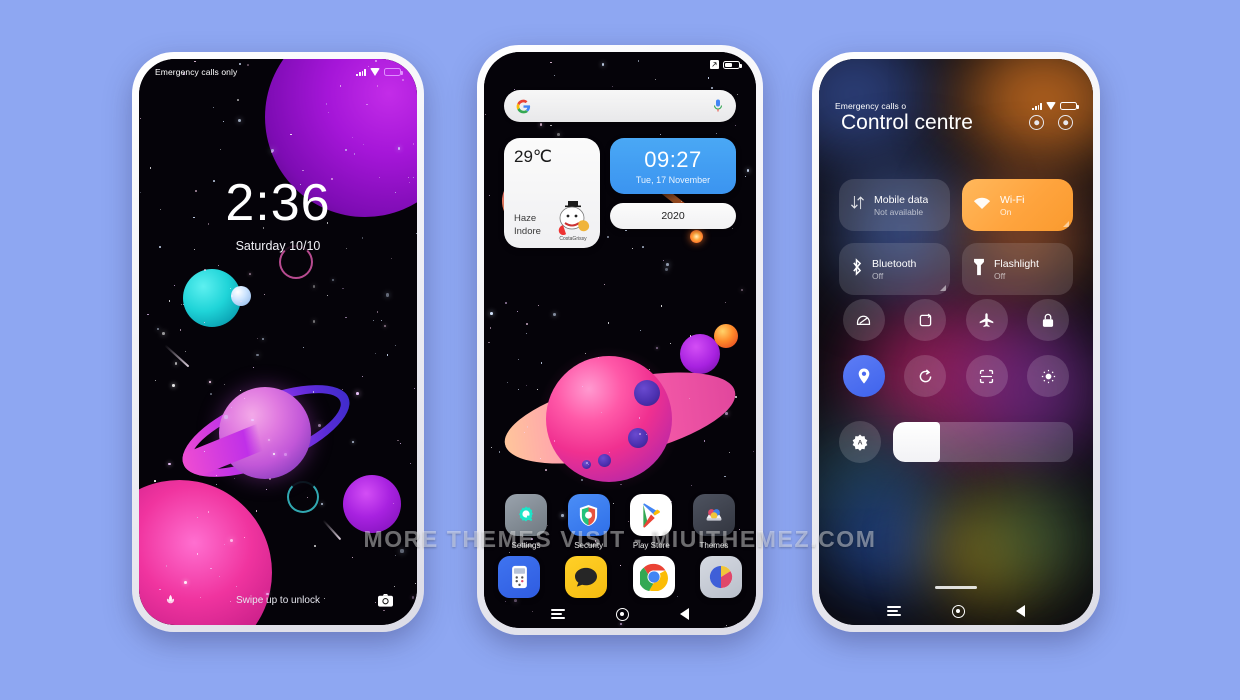  What do you see at coordinates (925, 320) in the screenshot?
I see `screen-rotation-icon` at bounding box center [925, 320].